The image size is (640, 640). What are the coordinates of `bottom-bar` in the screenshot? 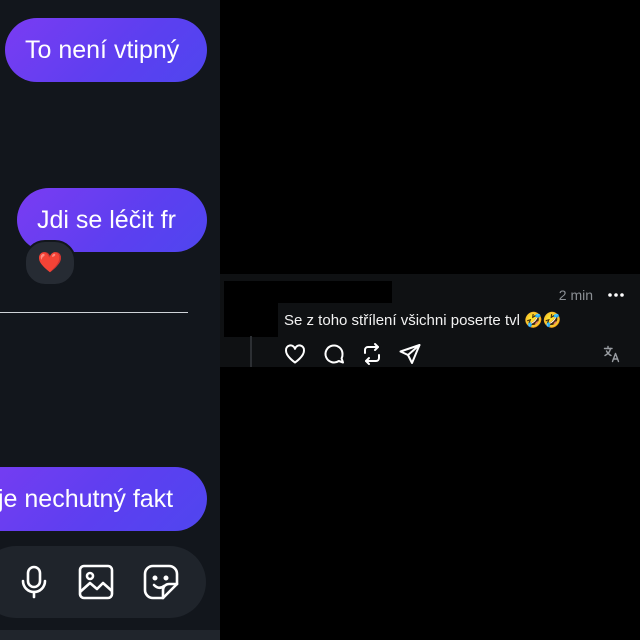 It's located at (110, 635).